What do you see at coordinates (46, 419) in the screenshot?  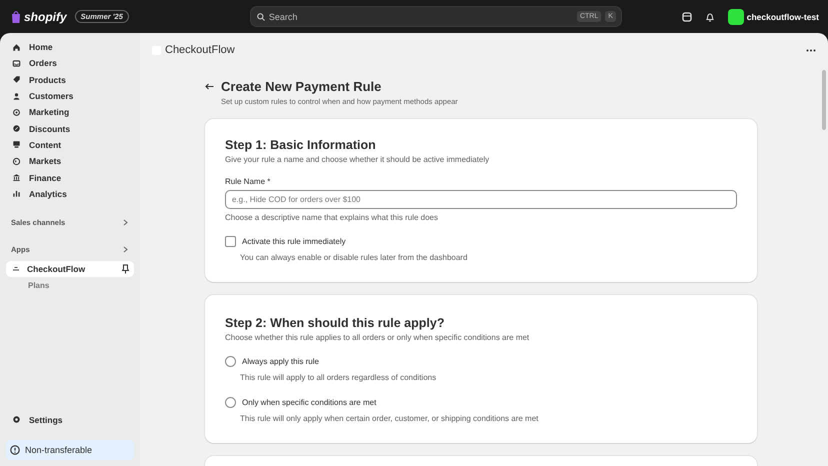 I see `nav-label: Settings` at bounding box center [46, 419].